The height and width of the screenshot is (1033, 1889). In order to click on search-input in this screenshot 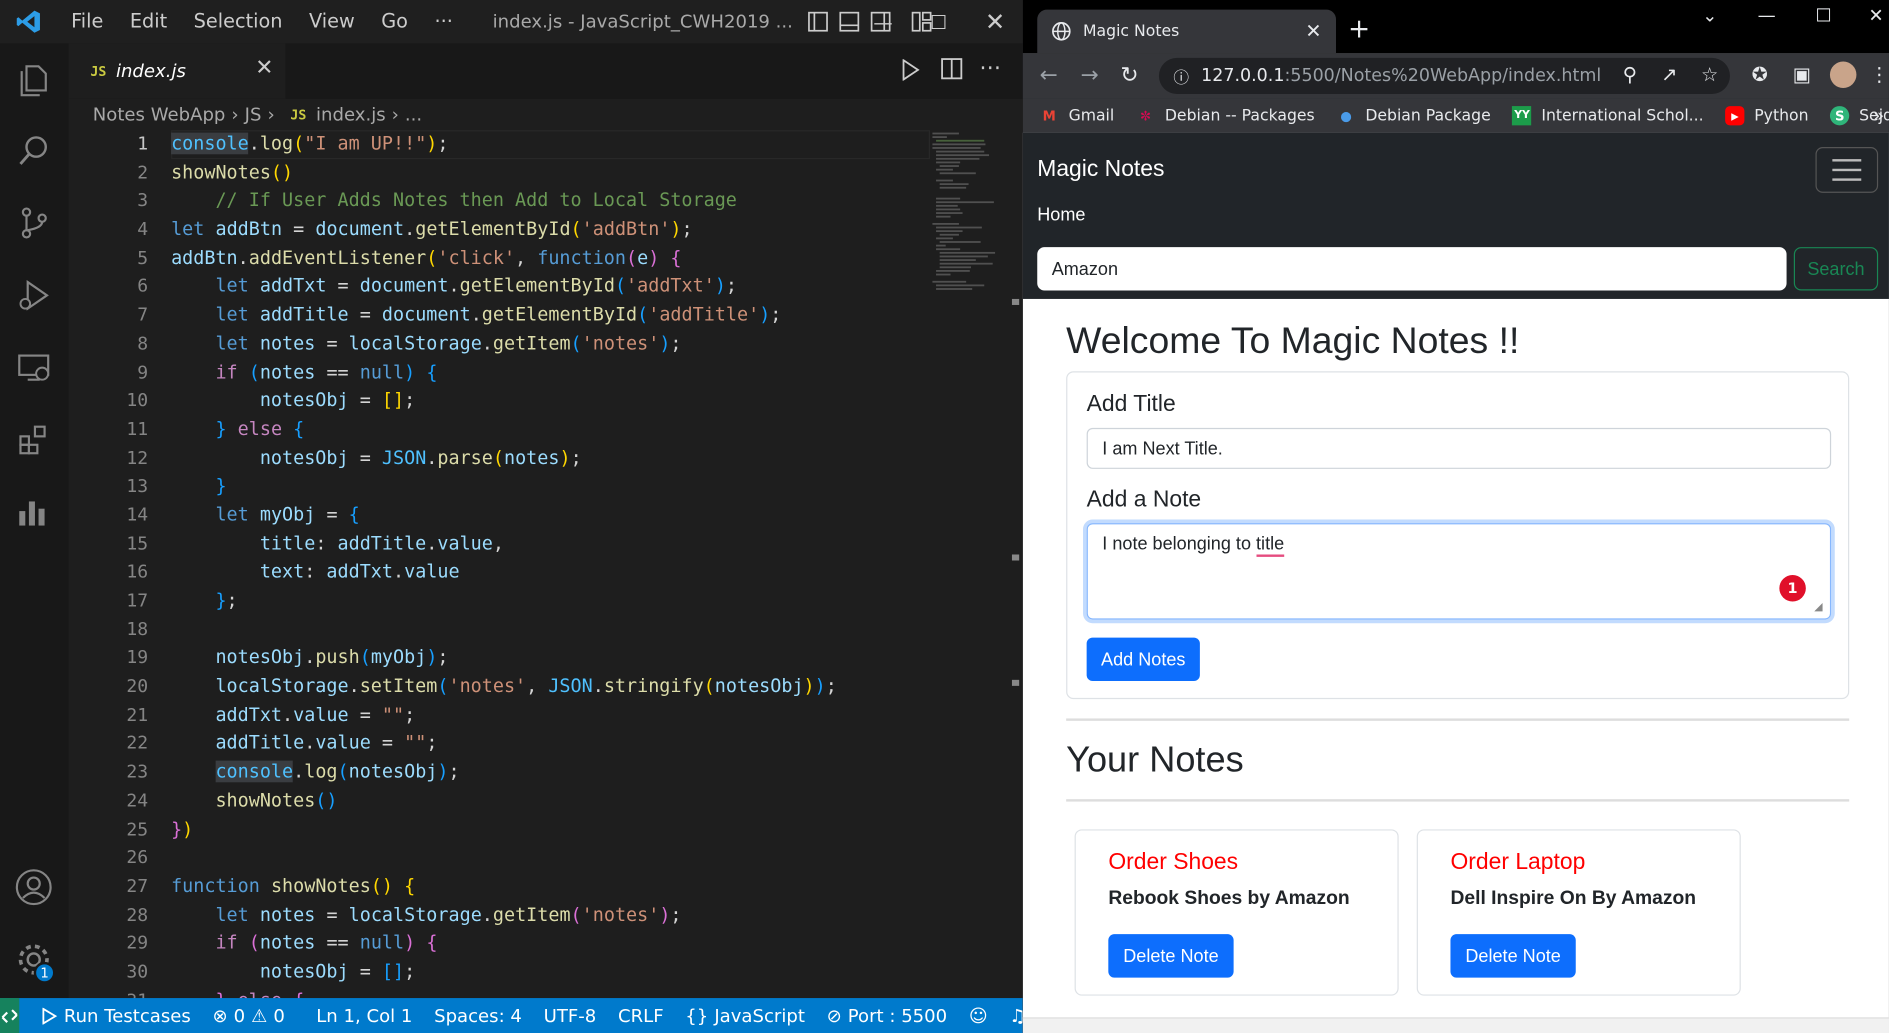, I will do `click(1412, 269)`.